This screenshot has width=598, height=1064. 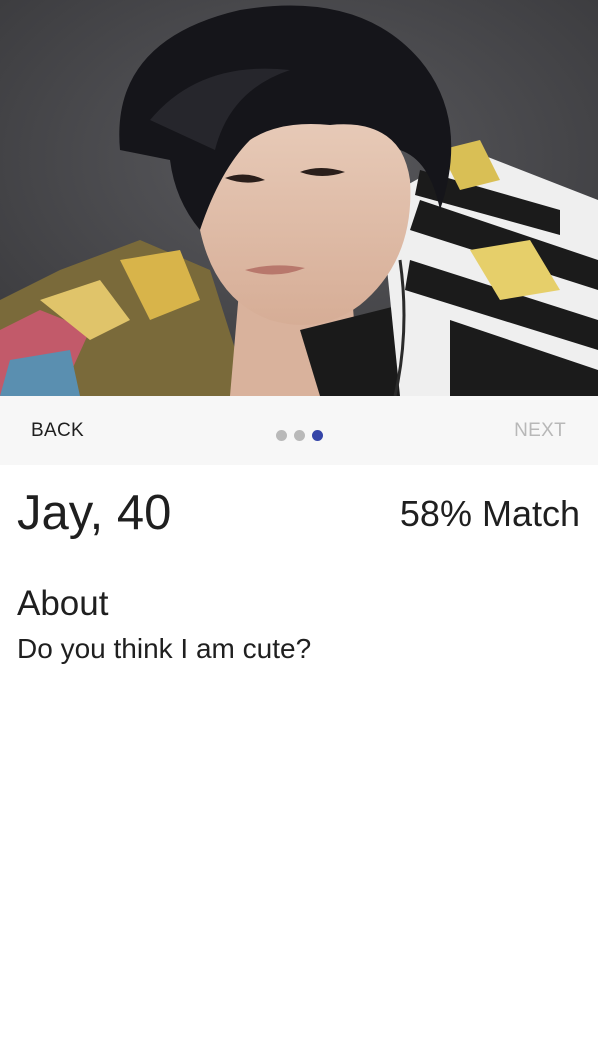 I want to click on back-button: BACK, so click(x=57, y=430).